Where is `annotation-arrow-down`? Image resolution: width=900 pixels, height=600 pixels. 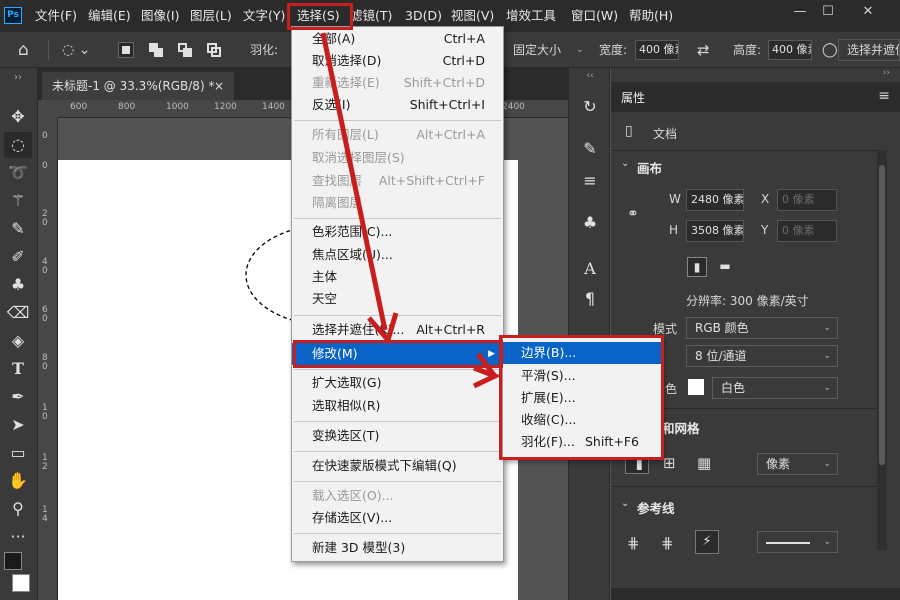 annotation-arrow-down is located at coordinates (359, 189).